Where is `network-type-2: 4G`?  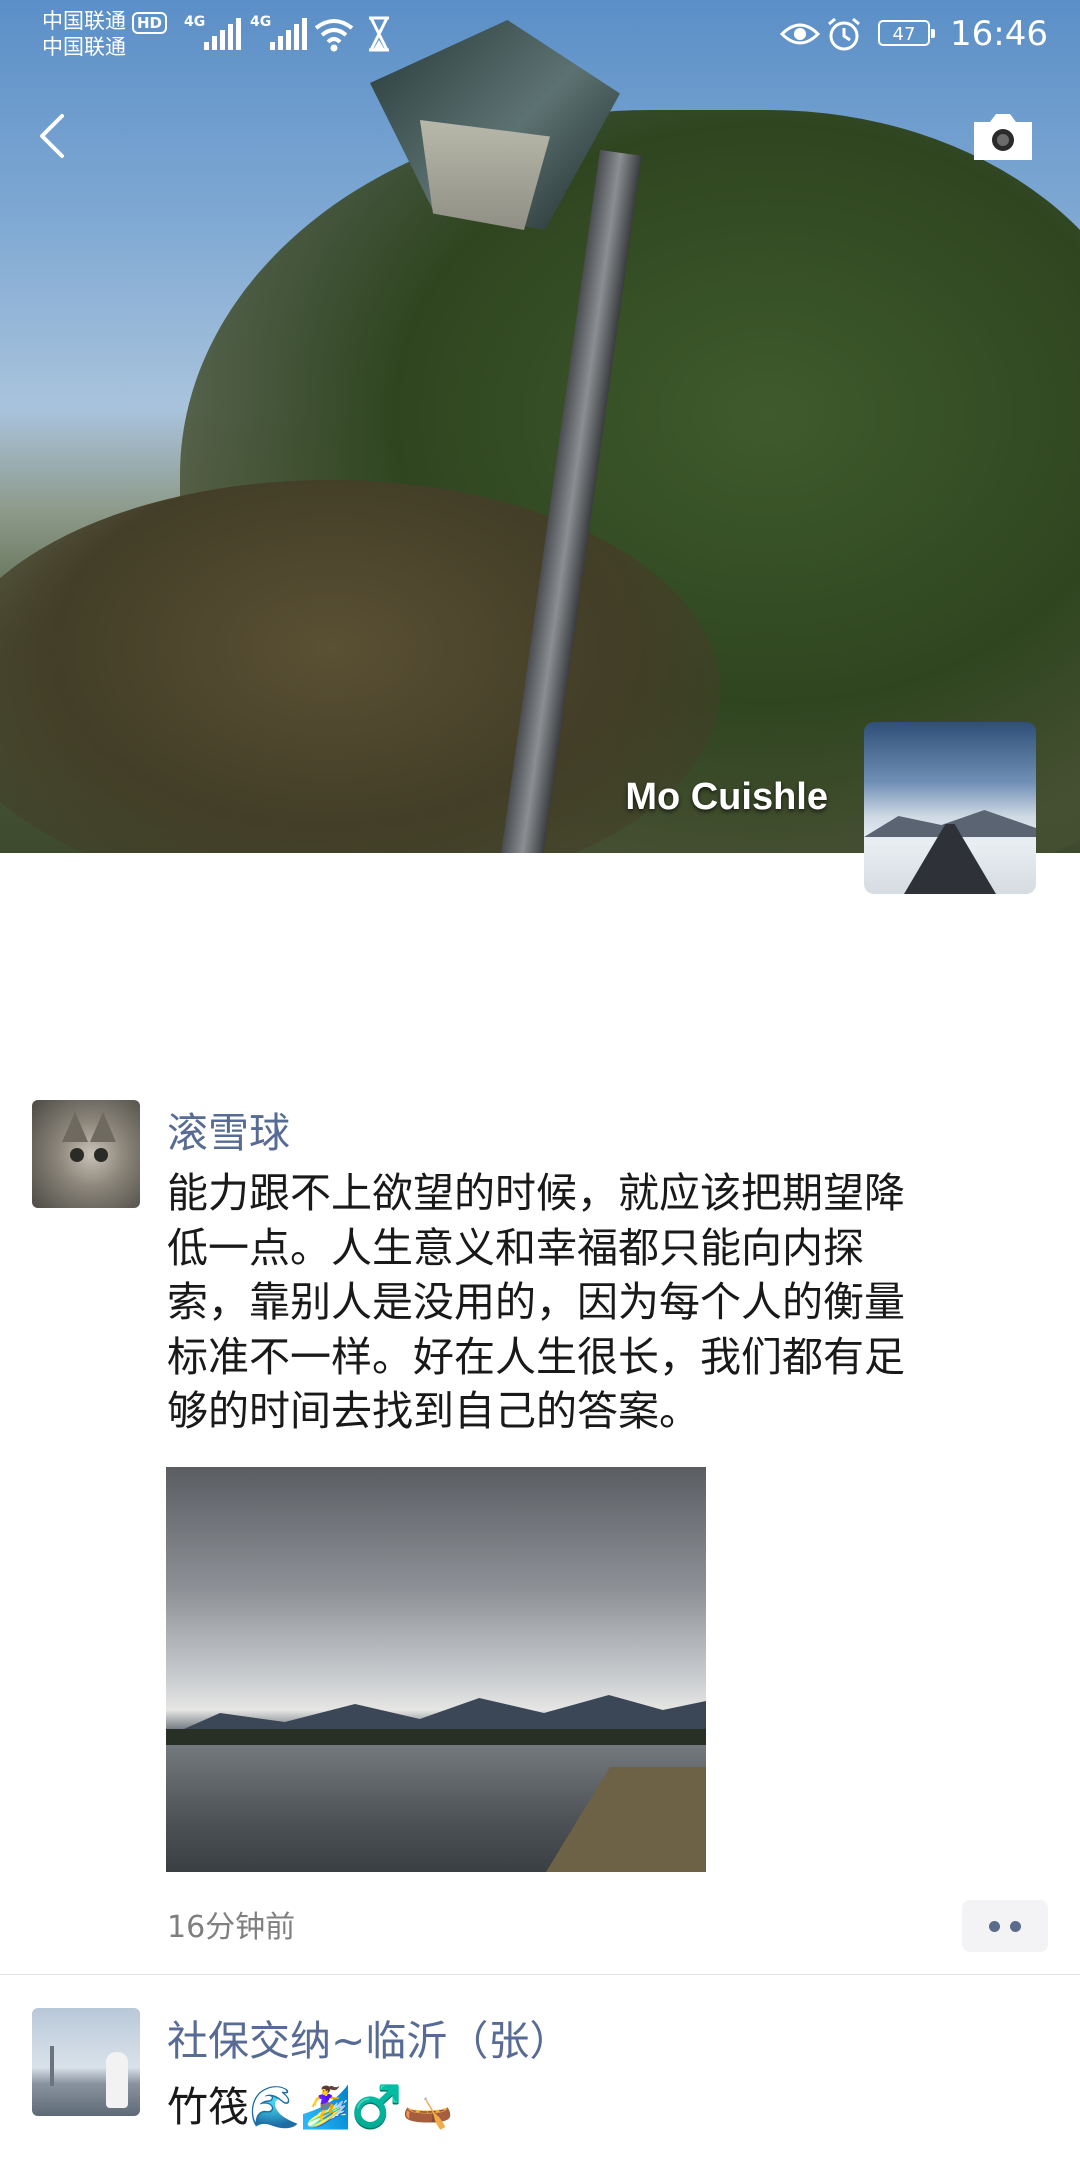 network-type-2: 4G is located at coordinates (261, 22).